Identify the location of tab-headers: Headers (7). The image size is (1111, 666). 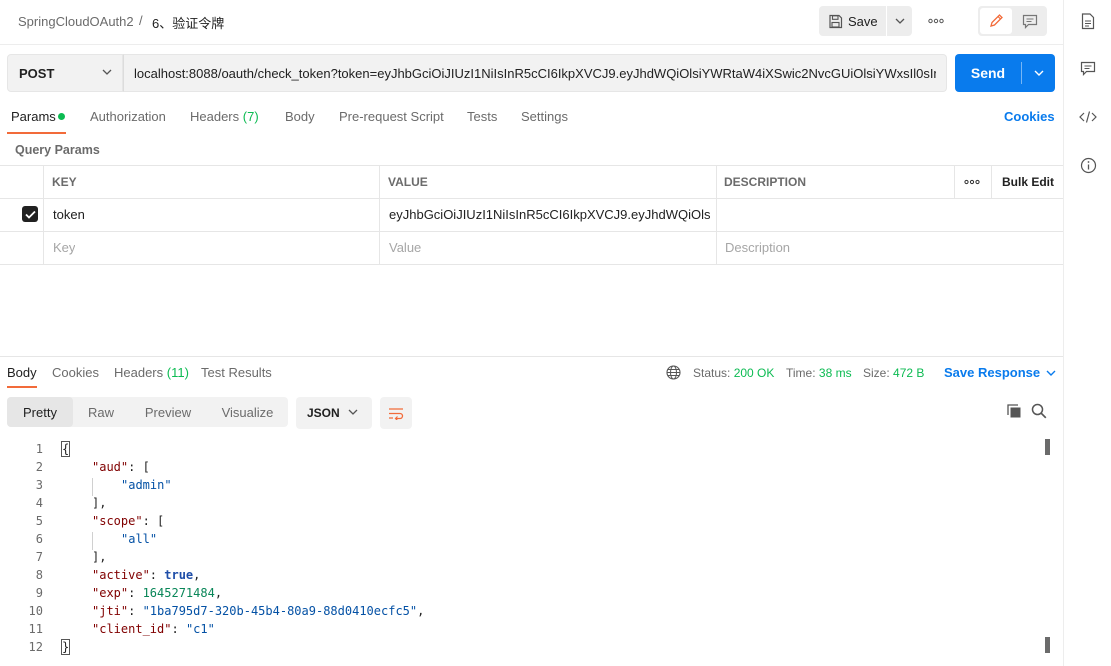
(224, 116).